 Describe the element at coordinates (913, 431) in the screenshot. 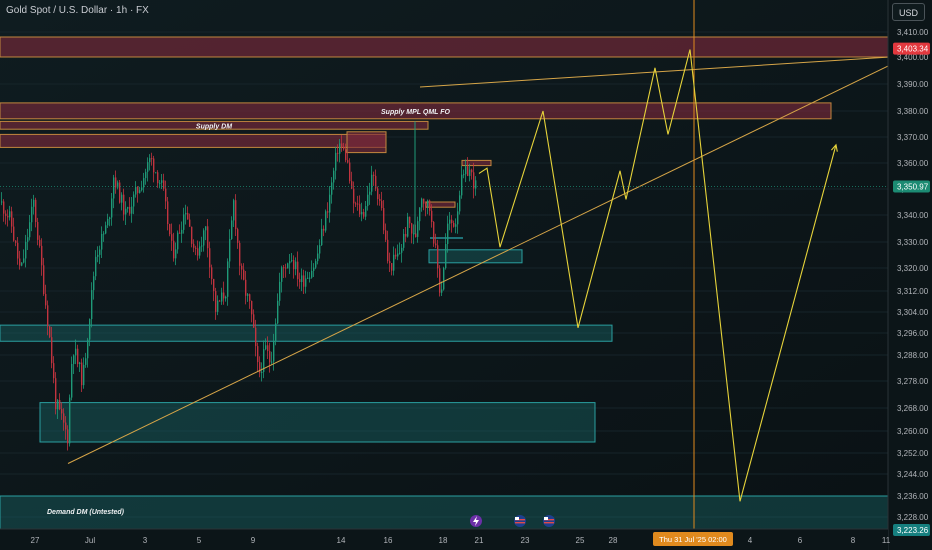

I see `y-tick-label: 3,260.00` at that location.